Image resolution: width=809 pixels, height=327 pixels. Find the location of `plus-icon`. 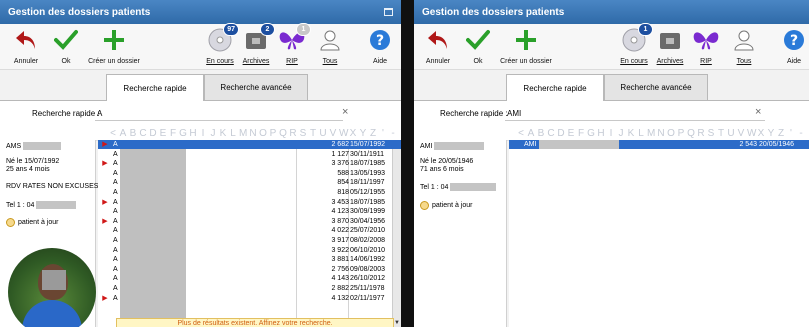

plus-icon is located at coordinates (526, 40).